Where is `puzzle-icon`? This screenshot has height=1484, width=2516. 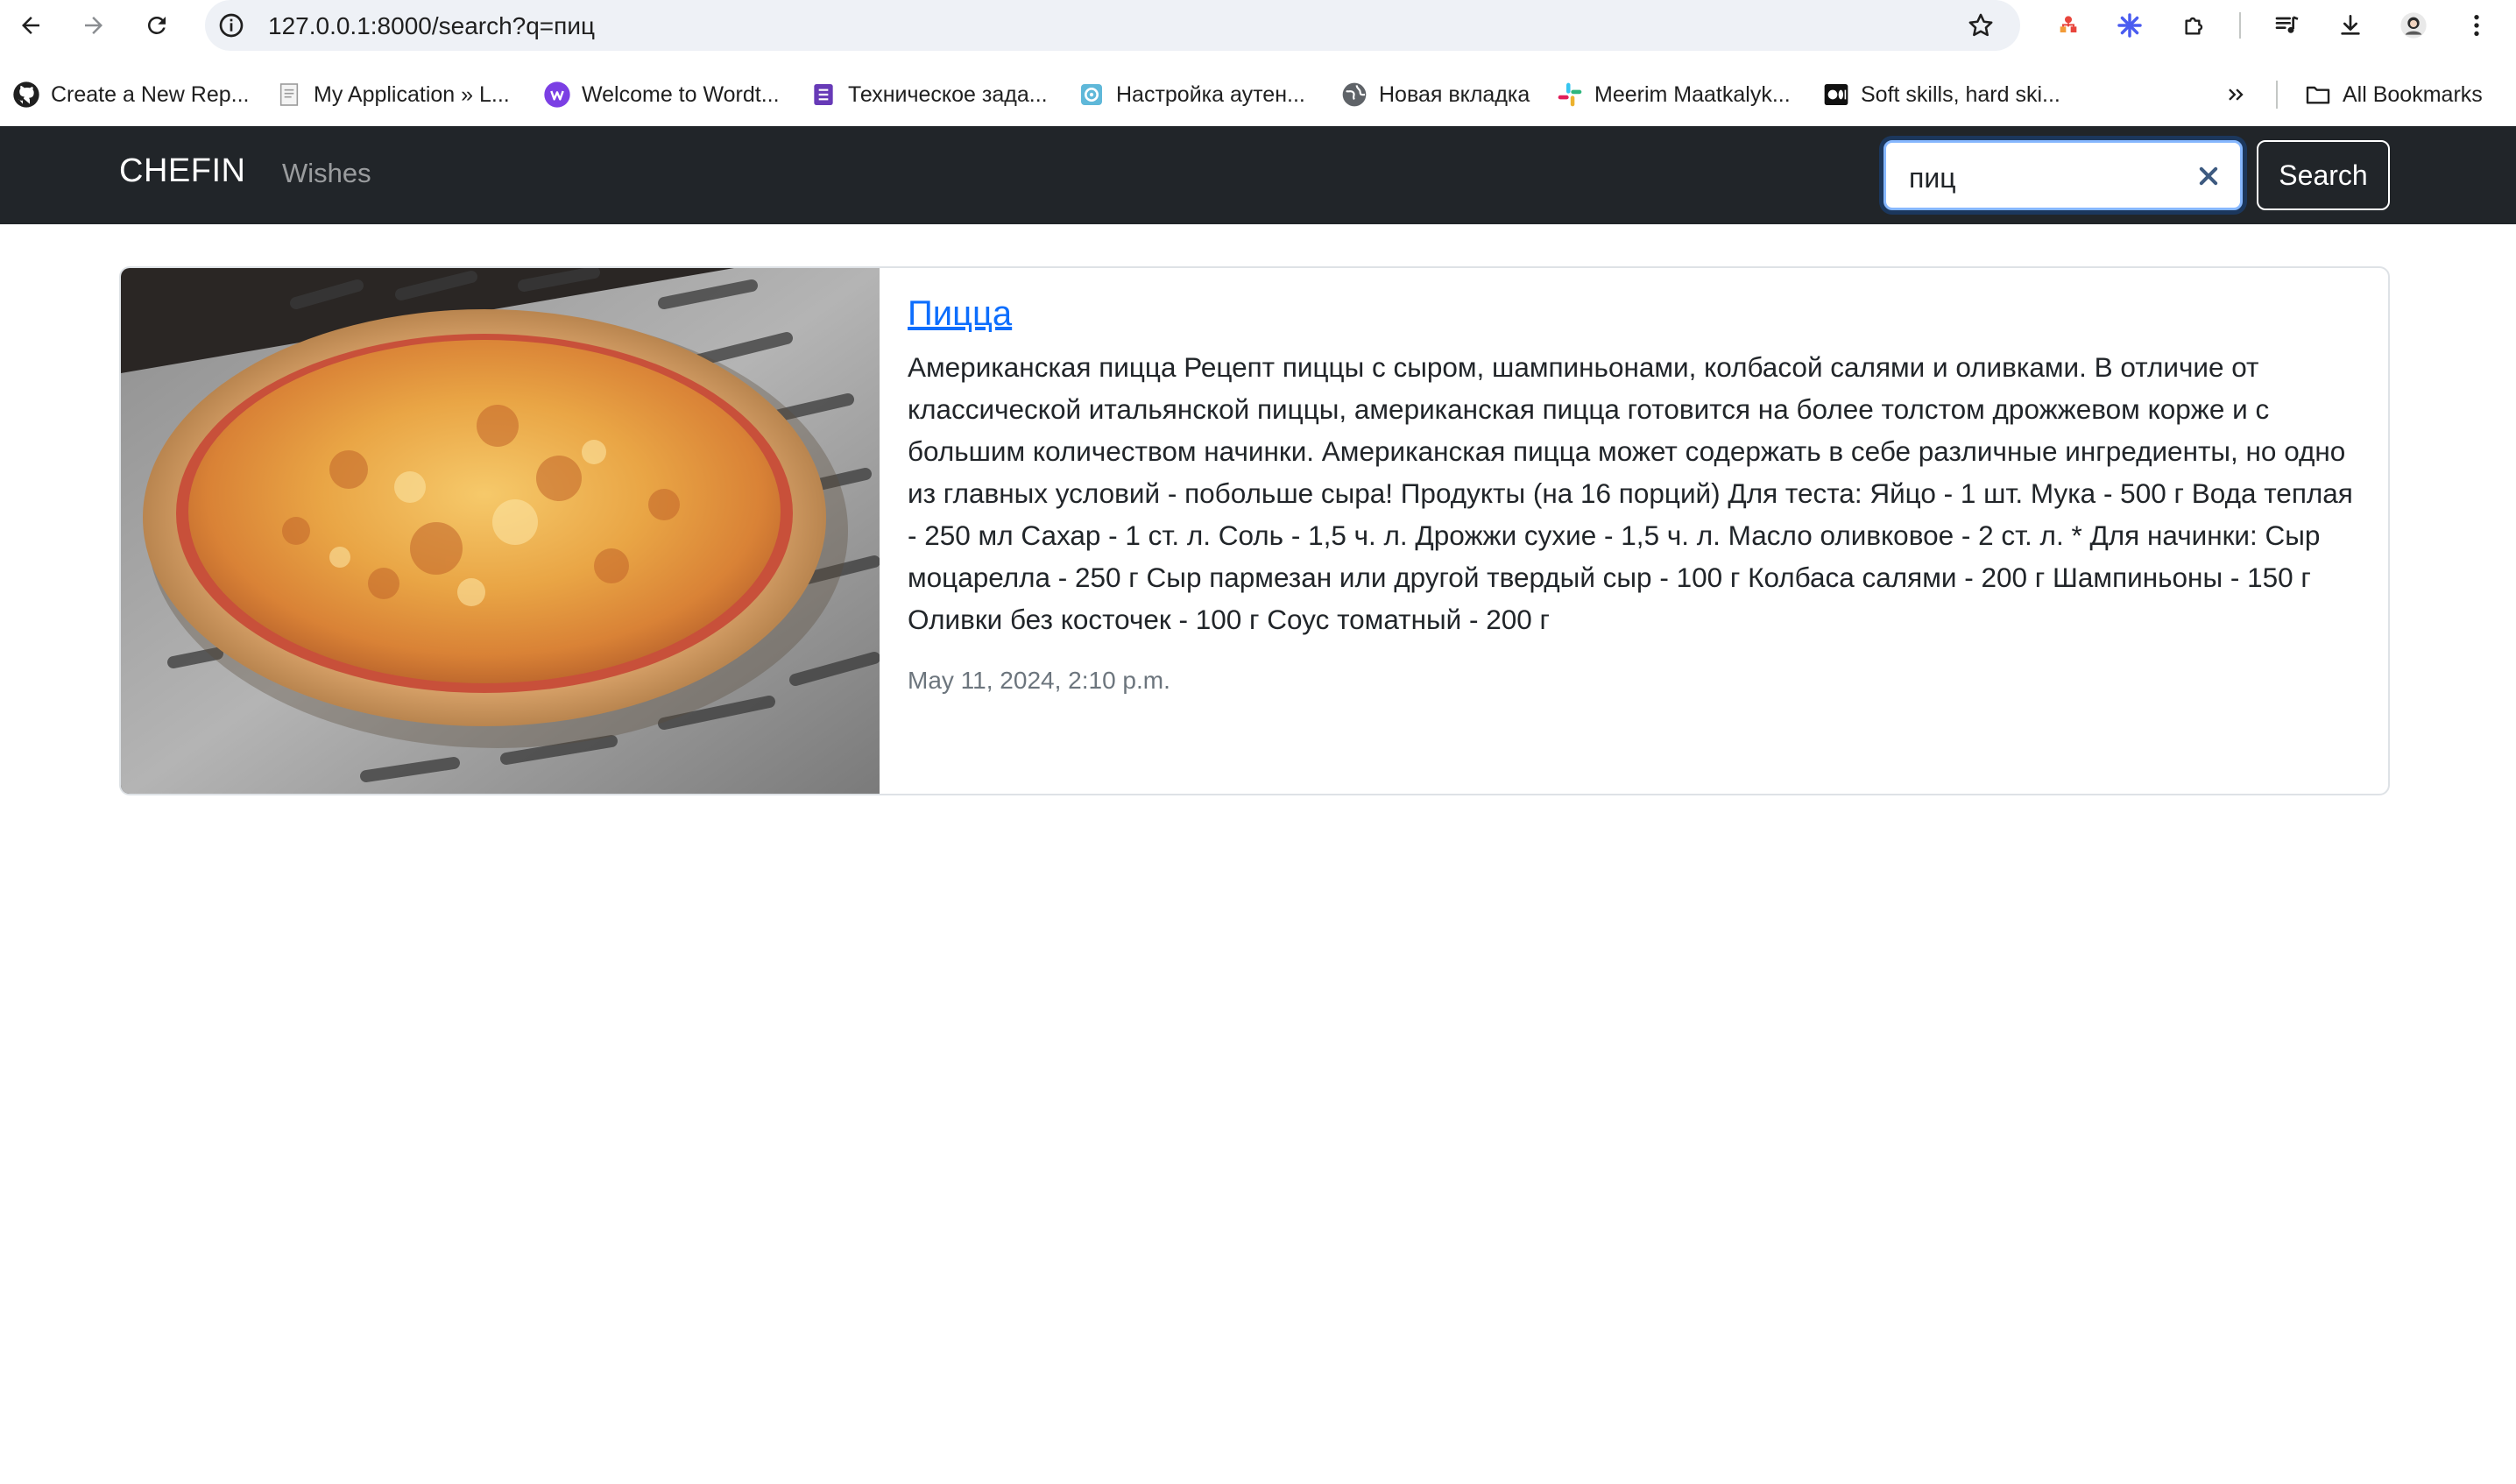
puzzle-icon is located at coordinates (2194, 26).